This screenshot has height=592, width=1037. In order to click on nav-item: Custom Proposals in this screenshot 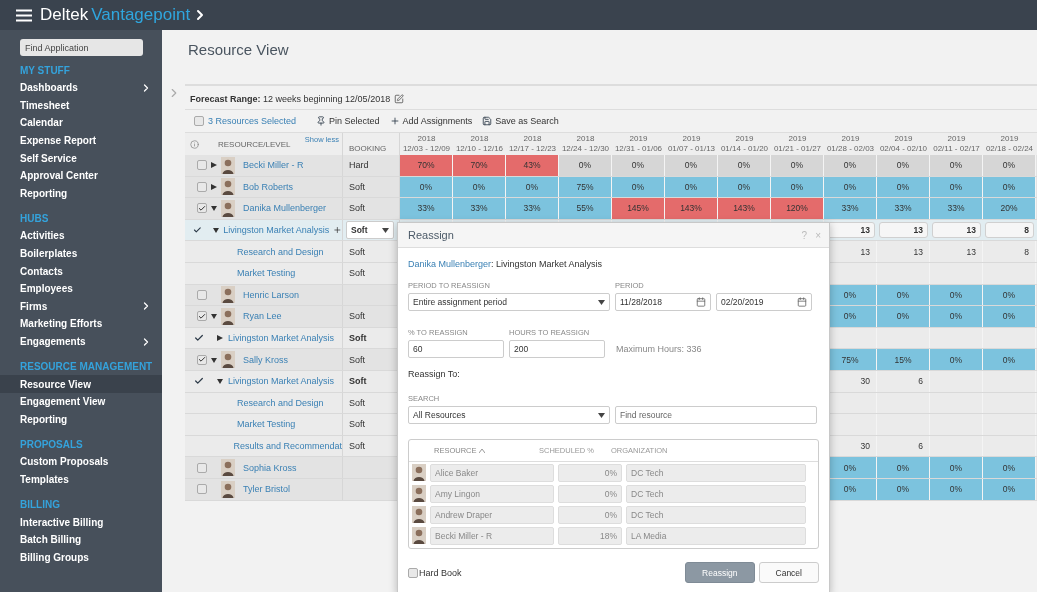, I will do `click(81, 462)`.